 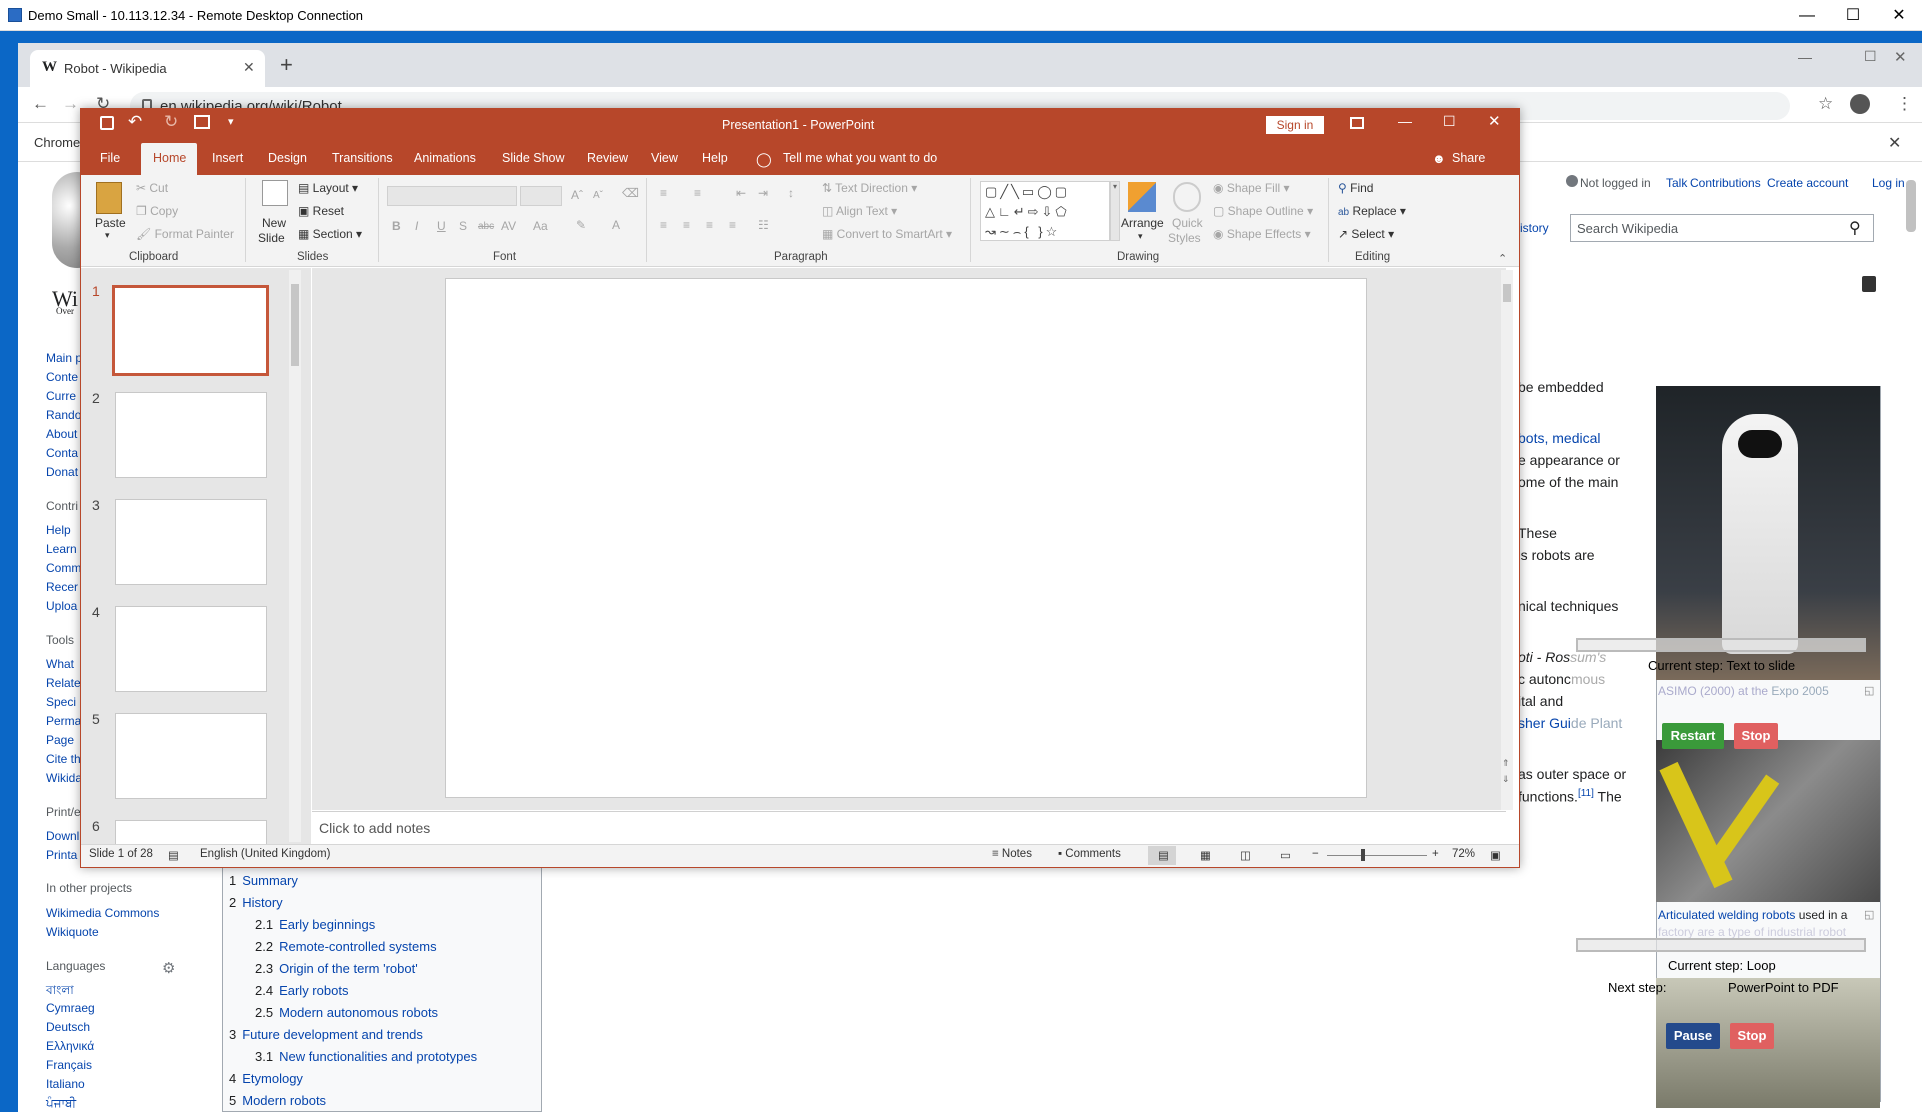 What do you see at coordinates (1045, 211) in the screenshot?
I see `shapes-gallery: ▢╱╲▭◯▢ △∟↵⇨⇩⬠ ↝∼⌢{ }☆` at bounding box center [1045, 211].